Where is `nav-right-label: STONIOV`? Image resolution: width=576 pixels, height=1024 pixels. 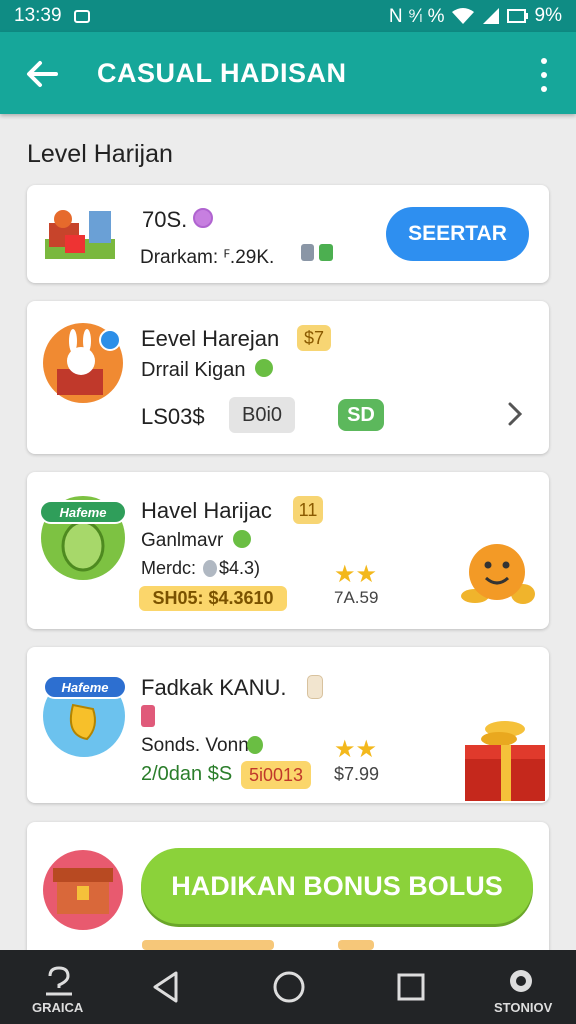 nav-right-label: STONIOV is located at coordinates (523, 1007).